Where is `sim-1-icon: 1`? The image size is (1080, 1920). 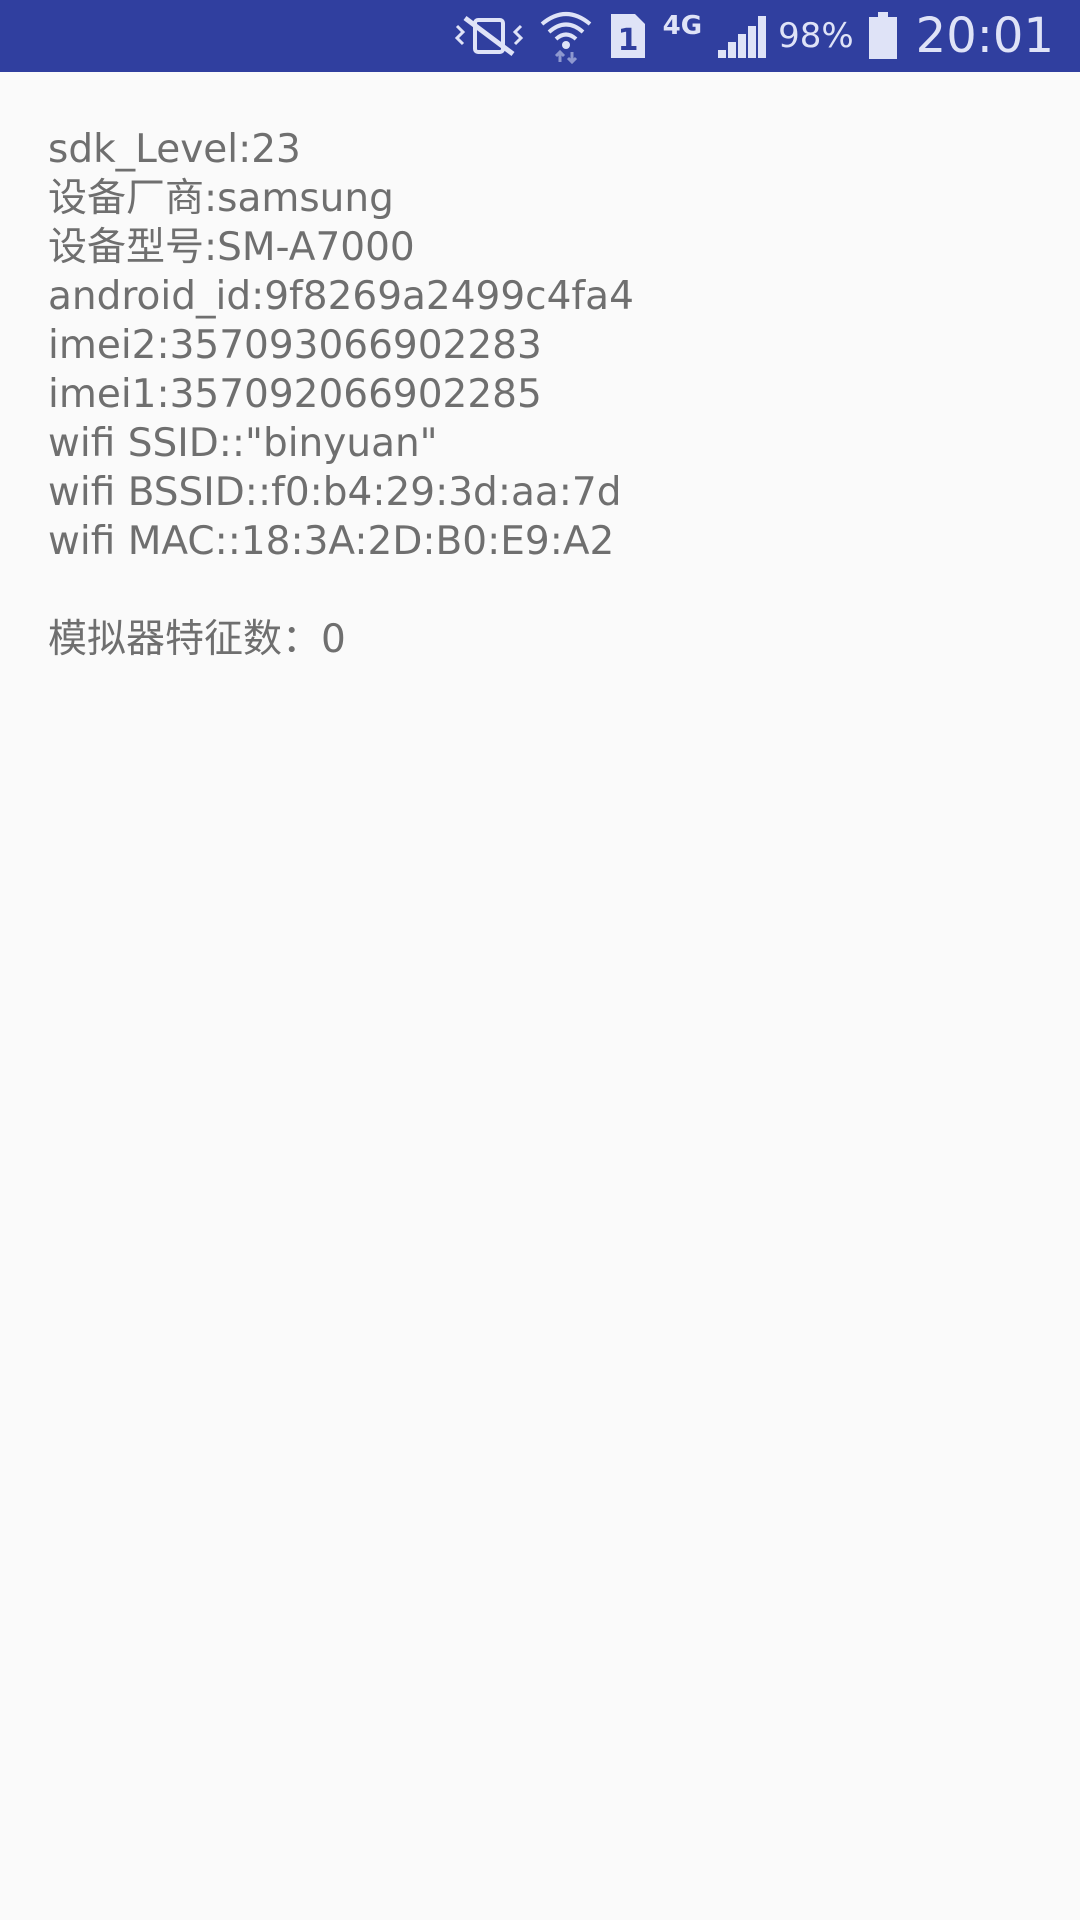
sim-1-icon: 1 is located at coordinates (627, 36).